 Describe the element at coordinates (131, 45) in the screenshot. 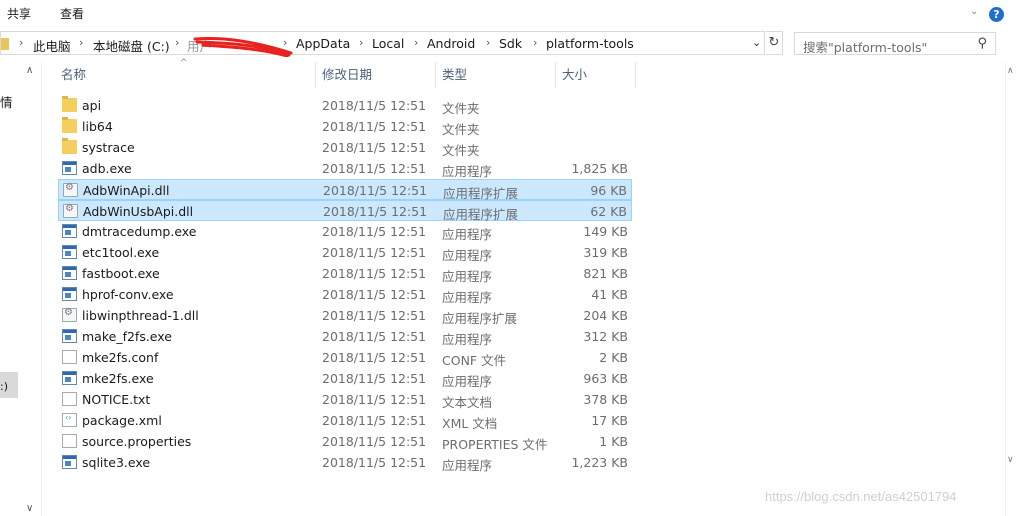

I see `breadcrumb-local-disk: 本地磁盘 (C:)` at that location.